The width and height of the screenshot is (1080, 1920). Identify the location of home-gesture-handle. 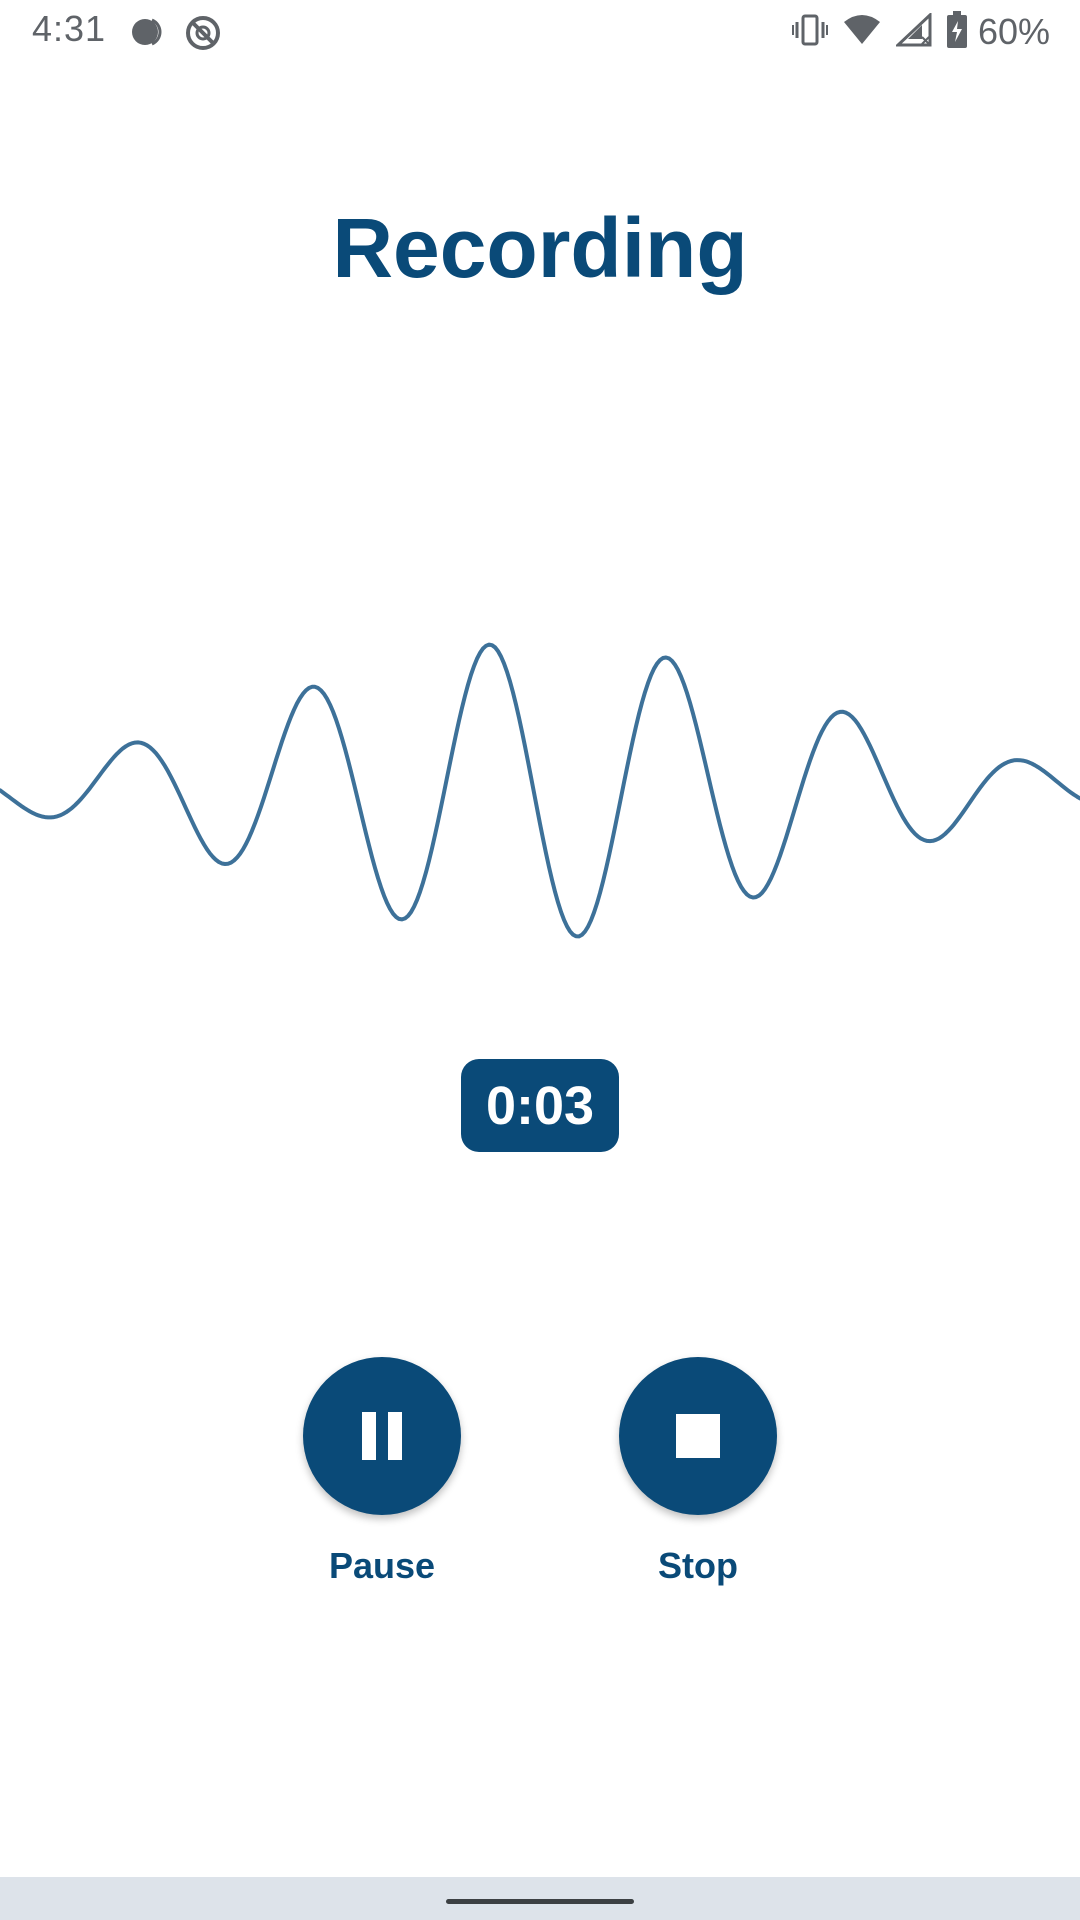
(540, 1901).